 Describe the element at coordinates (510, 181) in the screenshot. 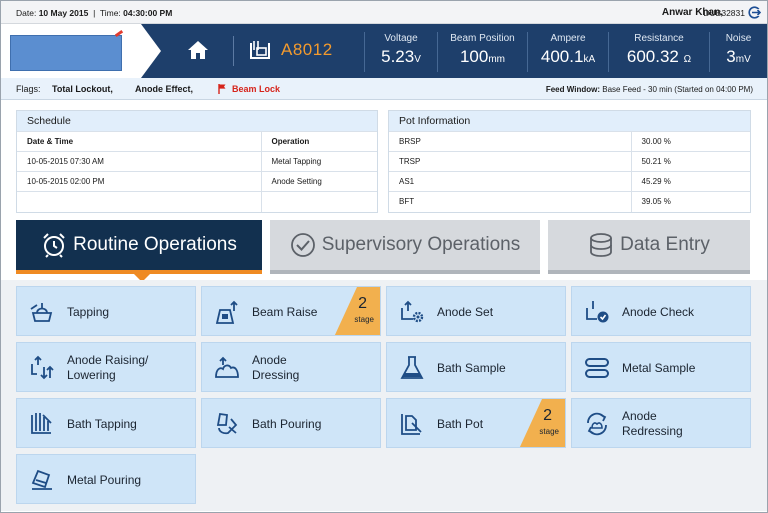

I see `table-cell: AS1` at that location.